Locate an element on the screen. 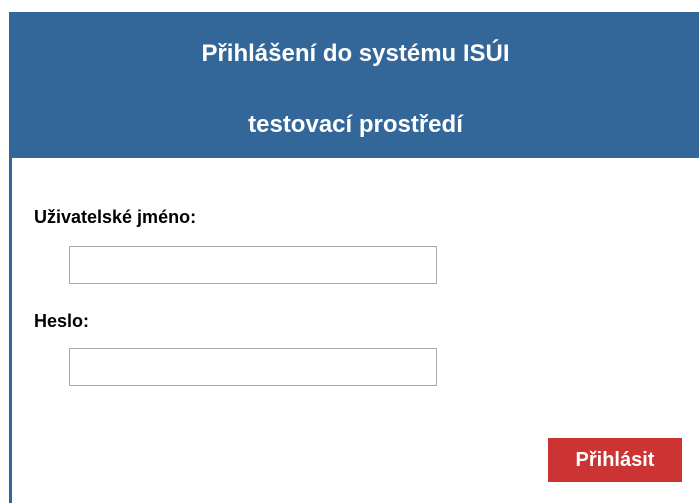  username-label: Uživatelské jméno: is located at coordinates (115, 217).